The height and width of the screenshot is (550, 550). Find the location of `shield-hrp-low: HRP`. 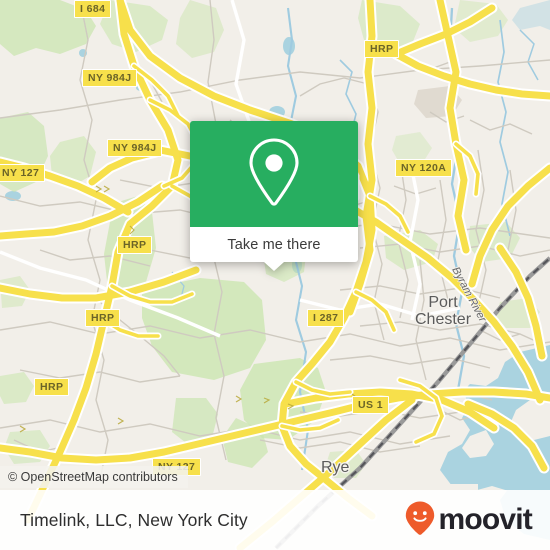

shield-hrp-low: HRP is located at coordinates (52, 387).